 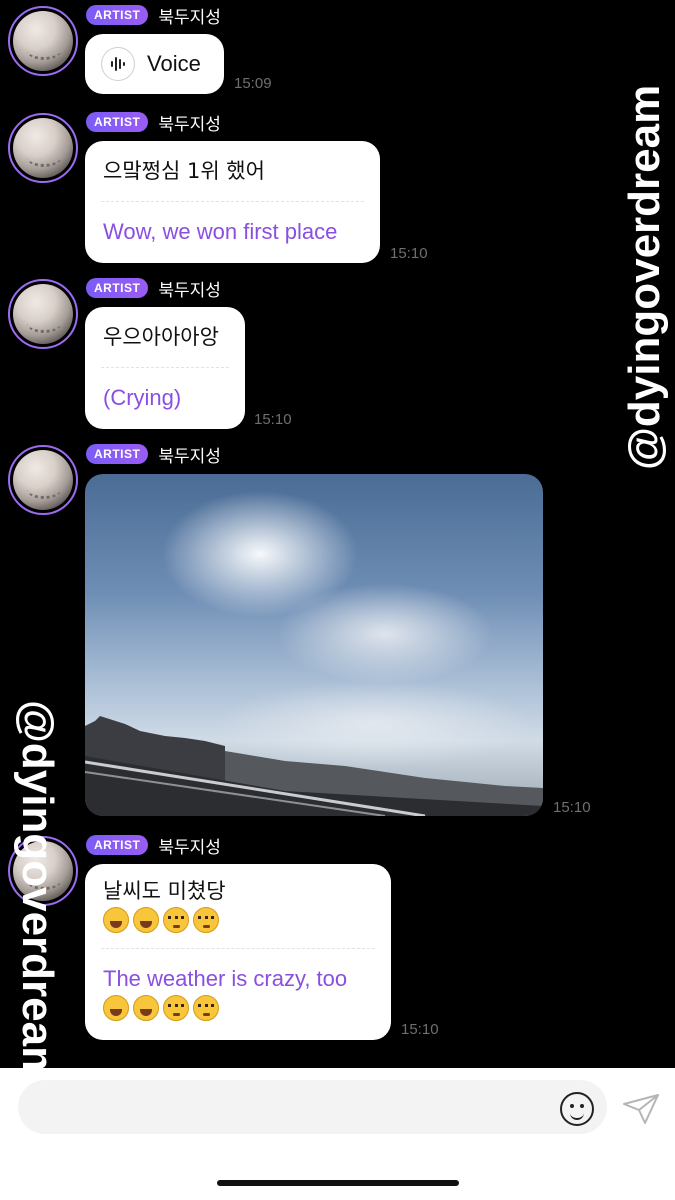 I want to click on message-korean: 으맠쩡심 1위 했어, so click(x=184, y=171).